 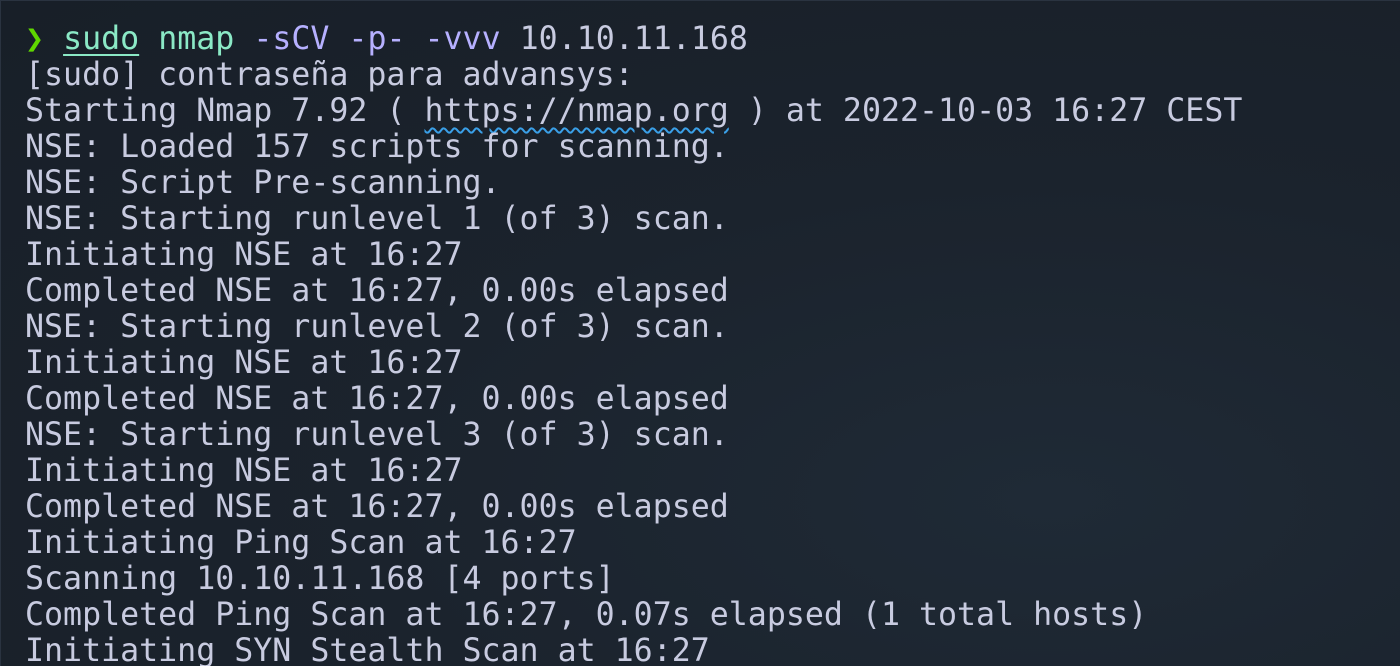 I want to click on command-sudo: sudo, so click(x=101, y=39).